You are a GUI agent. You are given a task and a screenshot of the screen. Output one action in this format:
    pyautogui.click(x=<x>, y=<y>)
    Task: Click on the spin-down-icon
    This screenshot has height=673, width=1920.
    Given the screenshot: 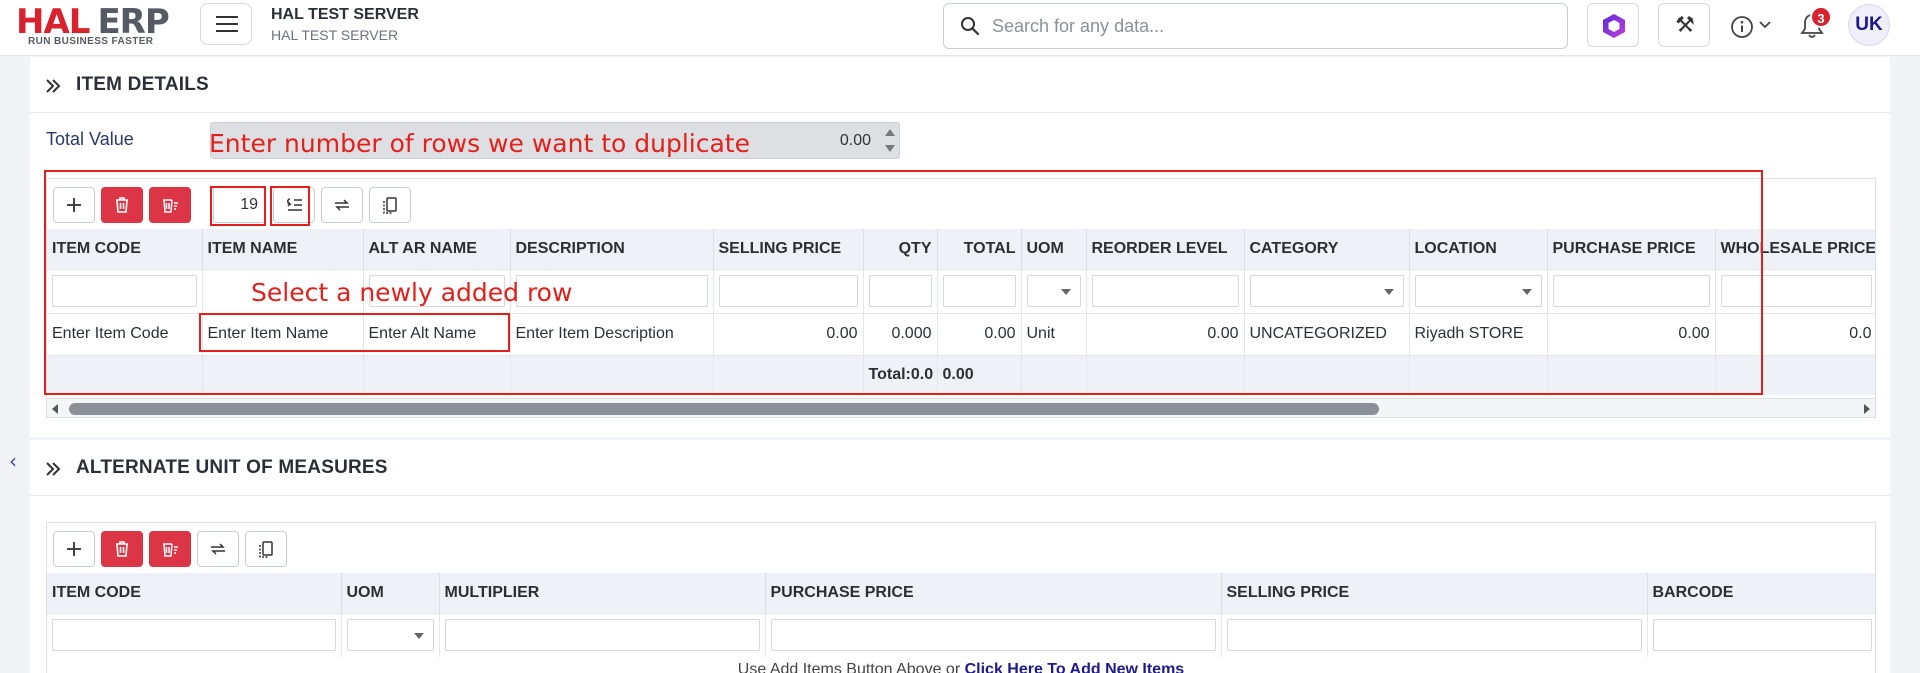 What is the action you would take?
    pyautogui.click(x=890, y=148)
    